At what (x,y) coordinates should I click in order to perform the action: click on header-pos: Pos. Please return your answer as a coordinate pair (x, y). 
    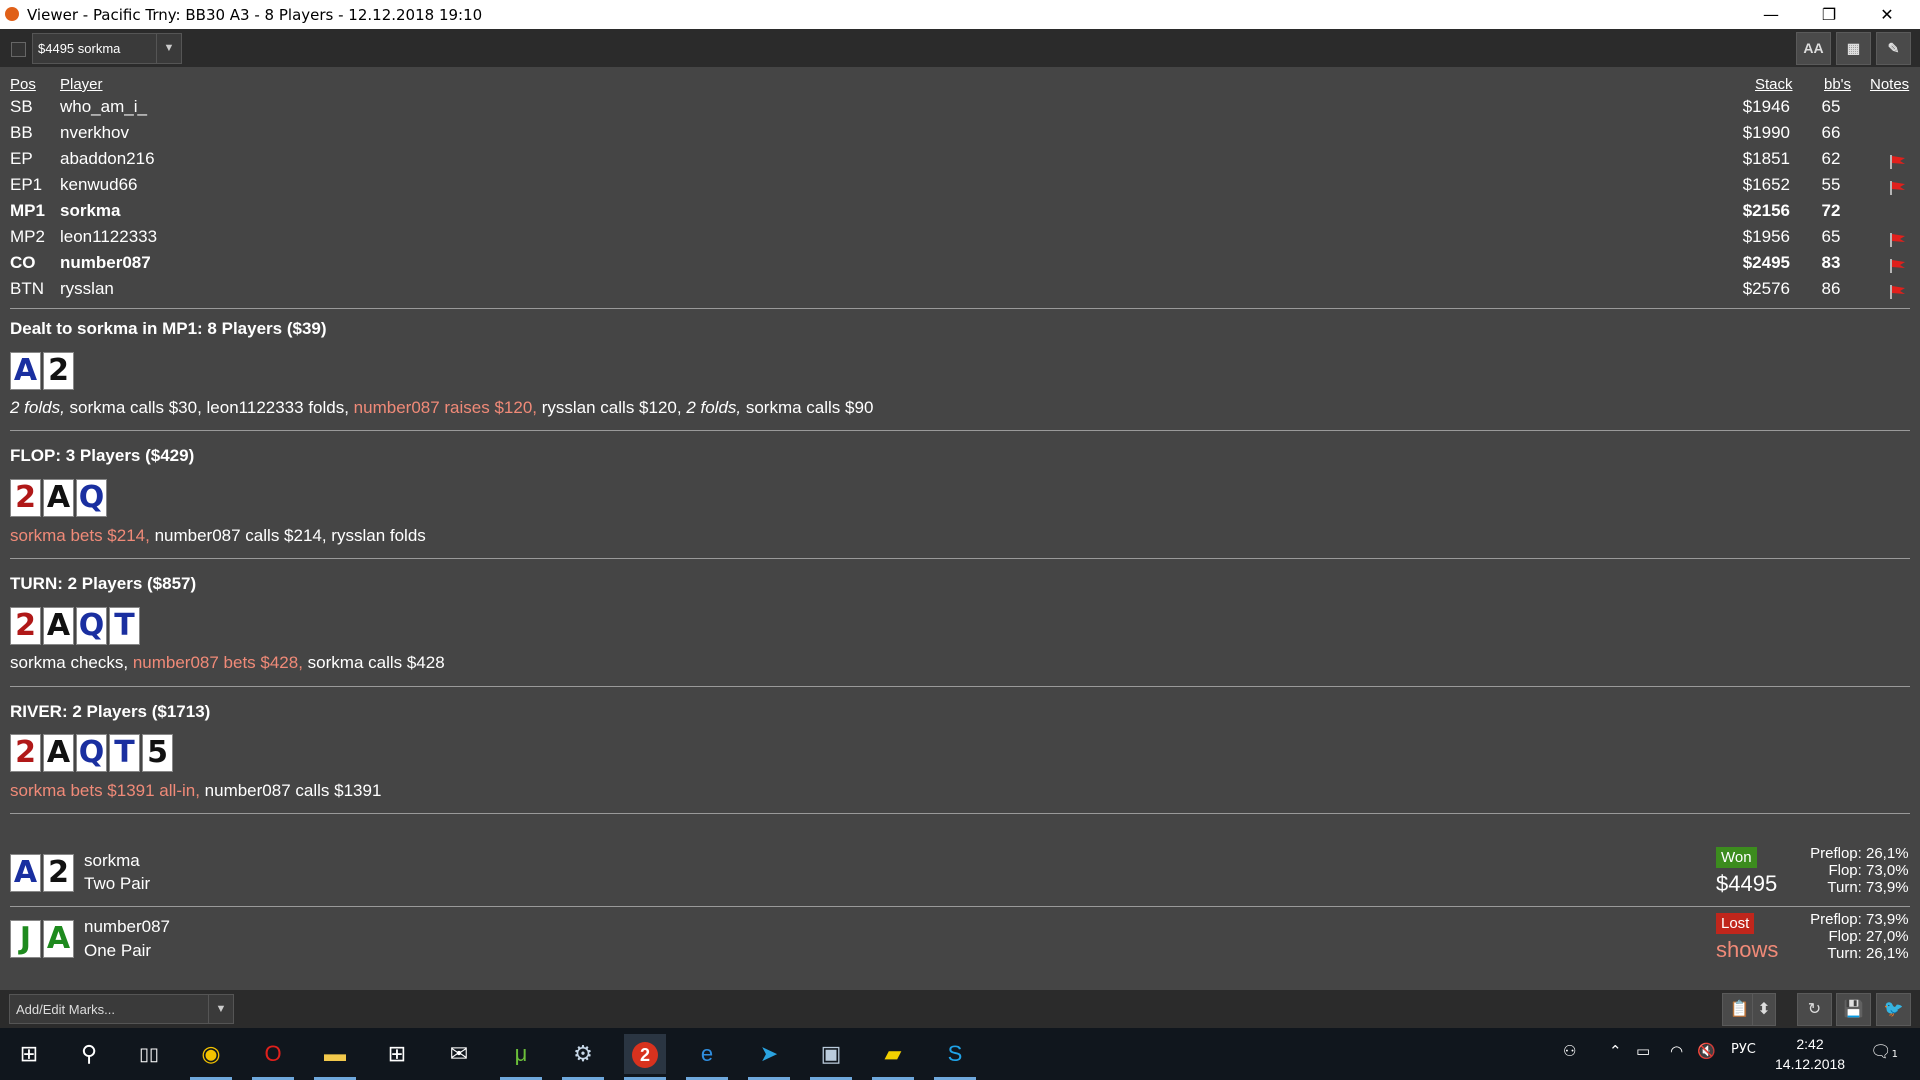
    Looking at the image, I should click on (23, 84).